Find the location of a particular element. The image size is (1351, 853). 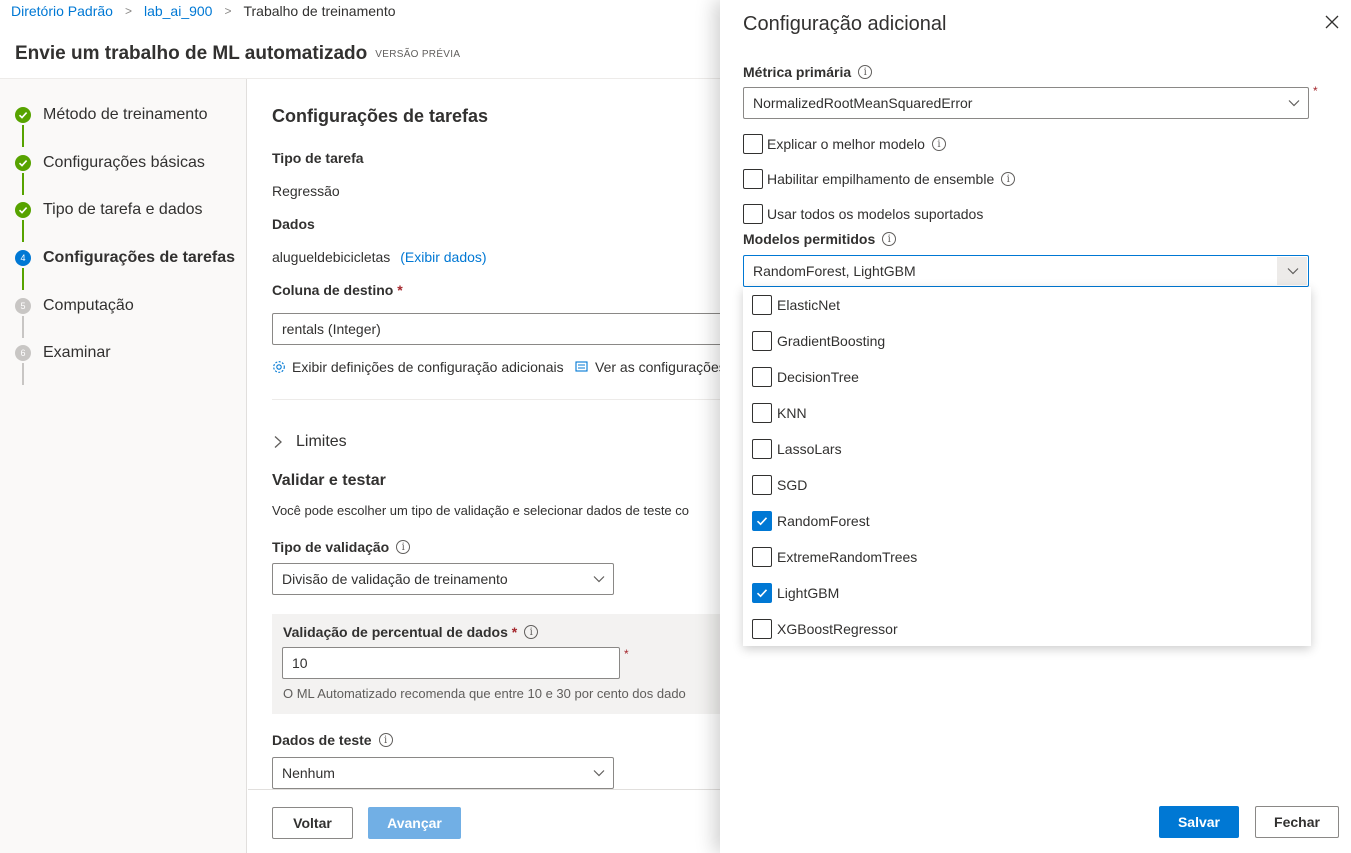

validation-type-dropdown: Divisão de validação de treinamento is located at coordinates (443, 579).